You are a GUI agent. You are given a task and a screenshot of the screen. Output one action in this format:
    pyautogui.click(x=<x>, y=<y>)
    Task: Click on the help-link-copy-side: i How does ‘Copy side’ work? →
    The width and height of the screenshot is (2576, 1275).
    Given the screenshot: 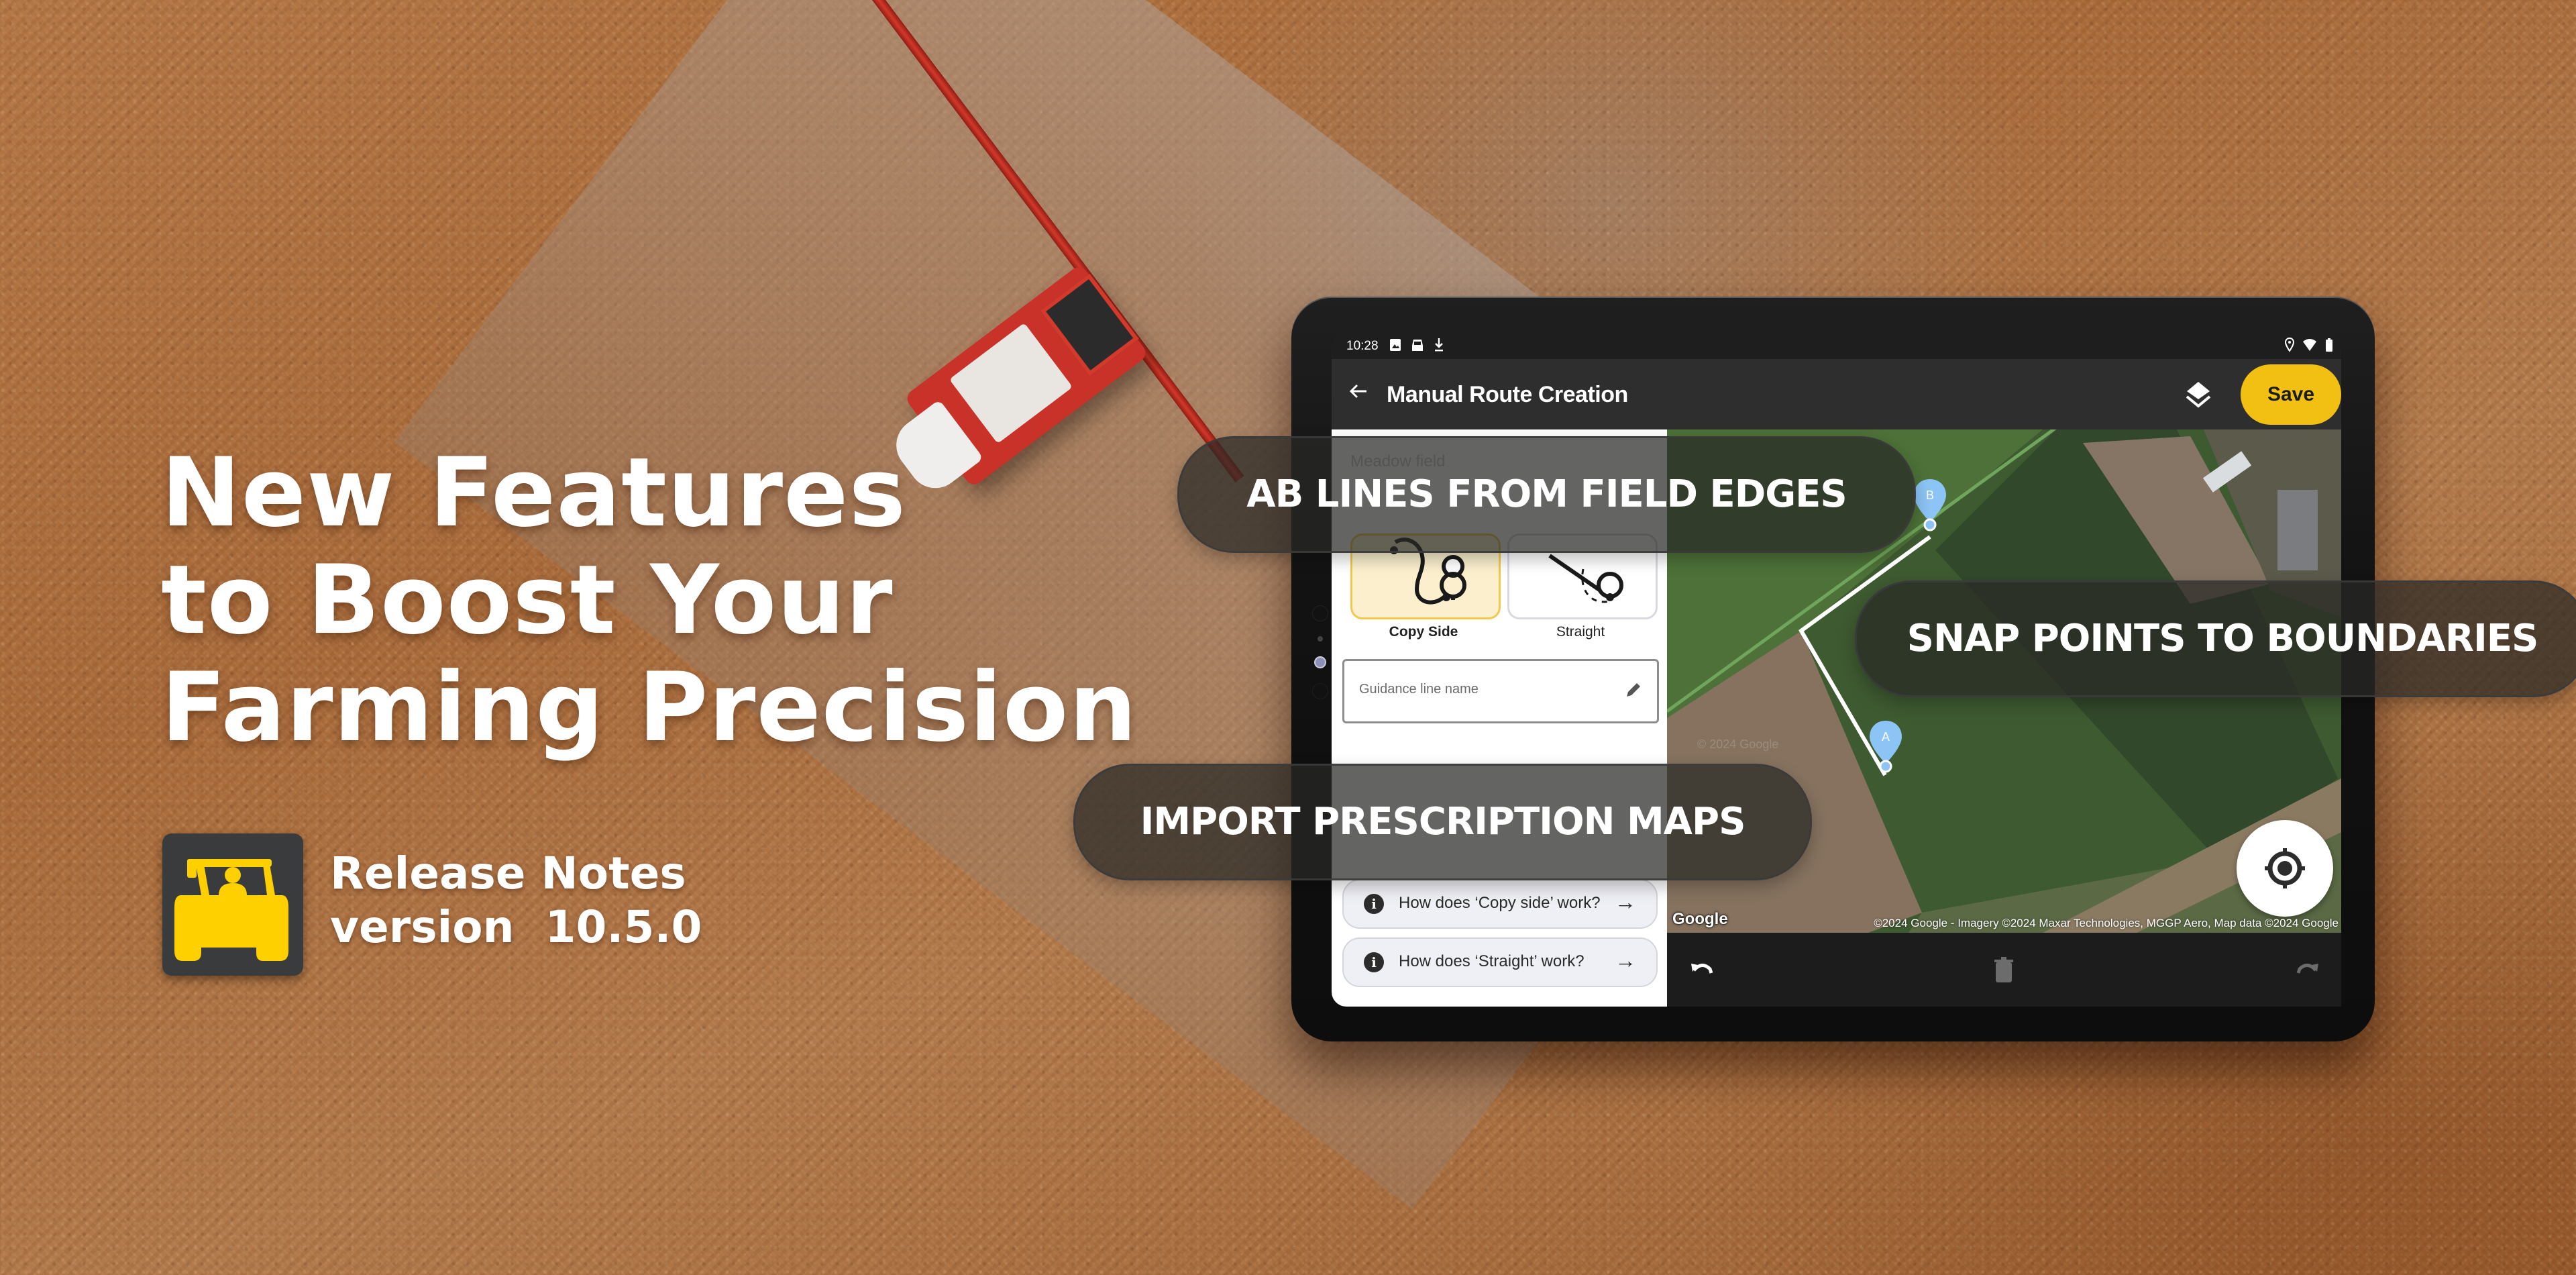 What is the action you would take?
    pyautogui.click(x=1500, y=904)
    